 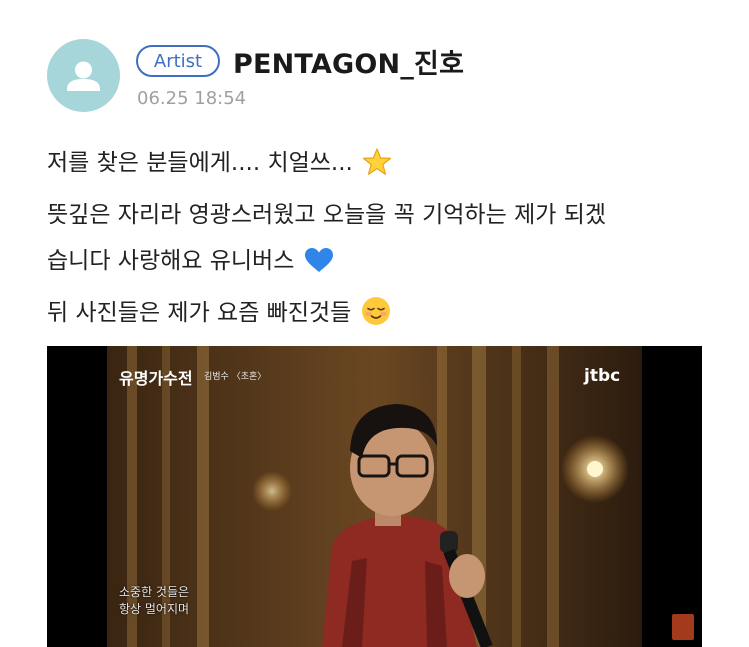 What do you see at coordinates (327, 215) in the screenshot?
I see `post-line-text: 뜻깊은 자리라 영광스러웠고 오늘을 꼭 기억하는 제가 되겠` at bounding box center [327, 215].